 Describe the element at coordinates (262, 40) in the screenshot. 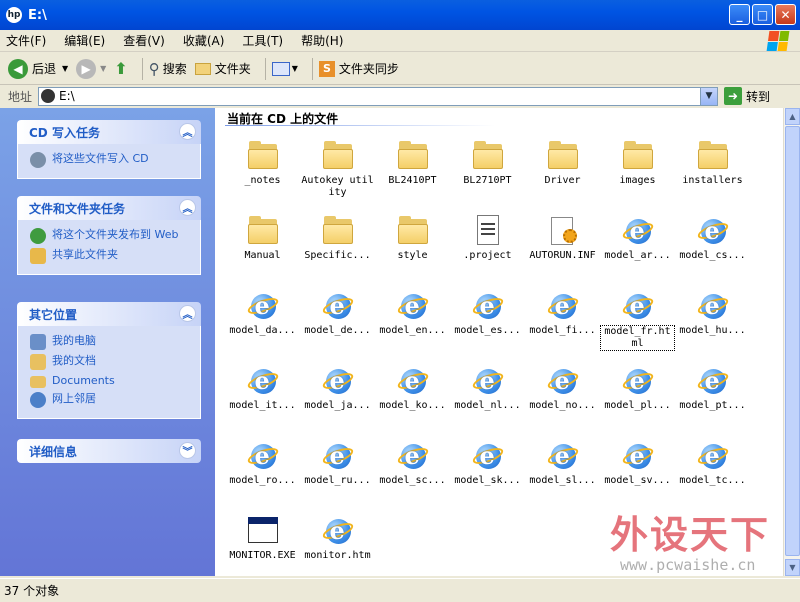

I see `menu-tools: 工具(T)` at that location.